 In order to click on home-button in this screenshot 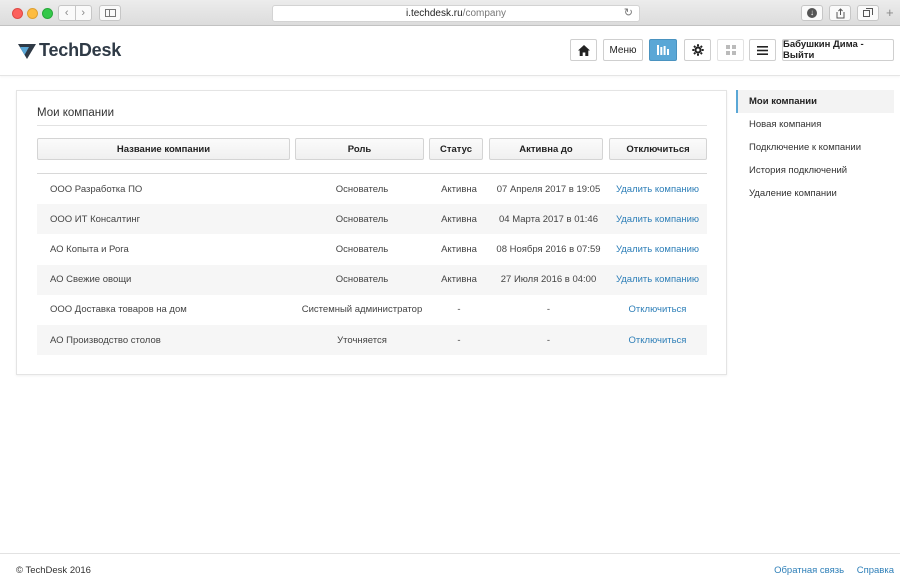, I will do `click(583, 50)`.